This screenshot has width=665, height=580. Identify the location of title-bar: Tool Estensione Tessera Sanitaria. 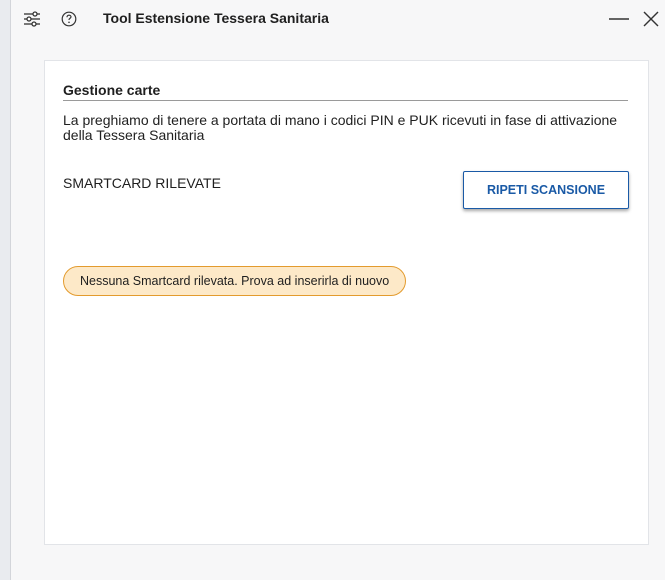
(338, 19).